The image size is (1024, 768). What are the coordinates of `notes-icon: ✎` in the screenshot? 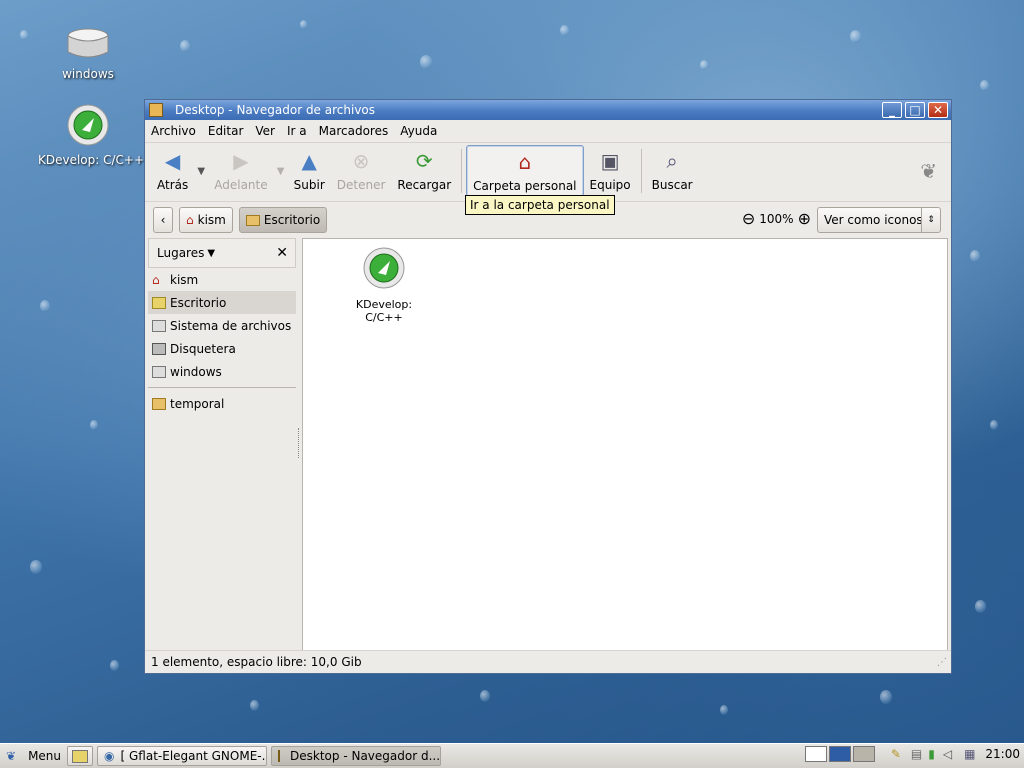 It's located at (896, 754).